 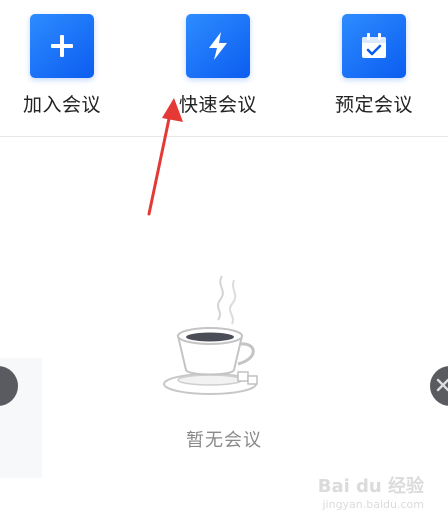 I want to click on quick-meeting-tile, so click(x=218, y=46).